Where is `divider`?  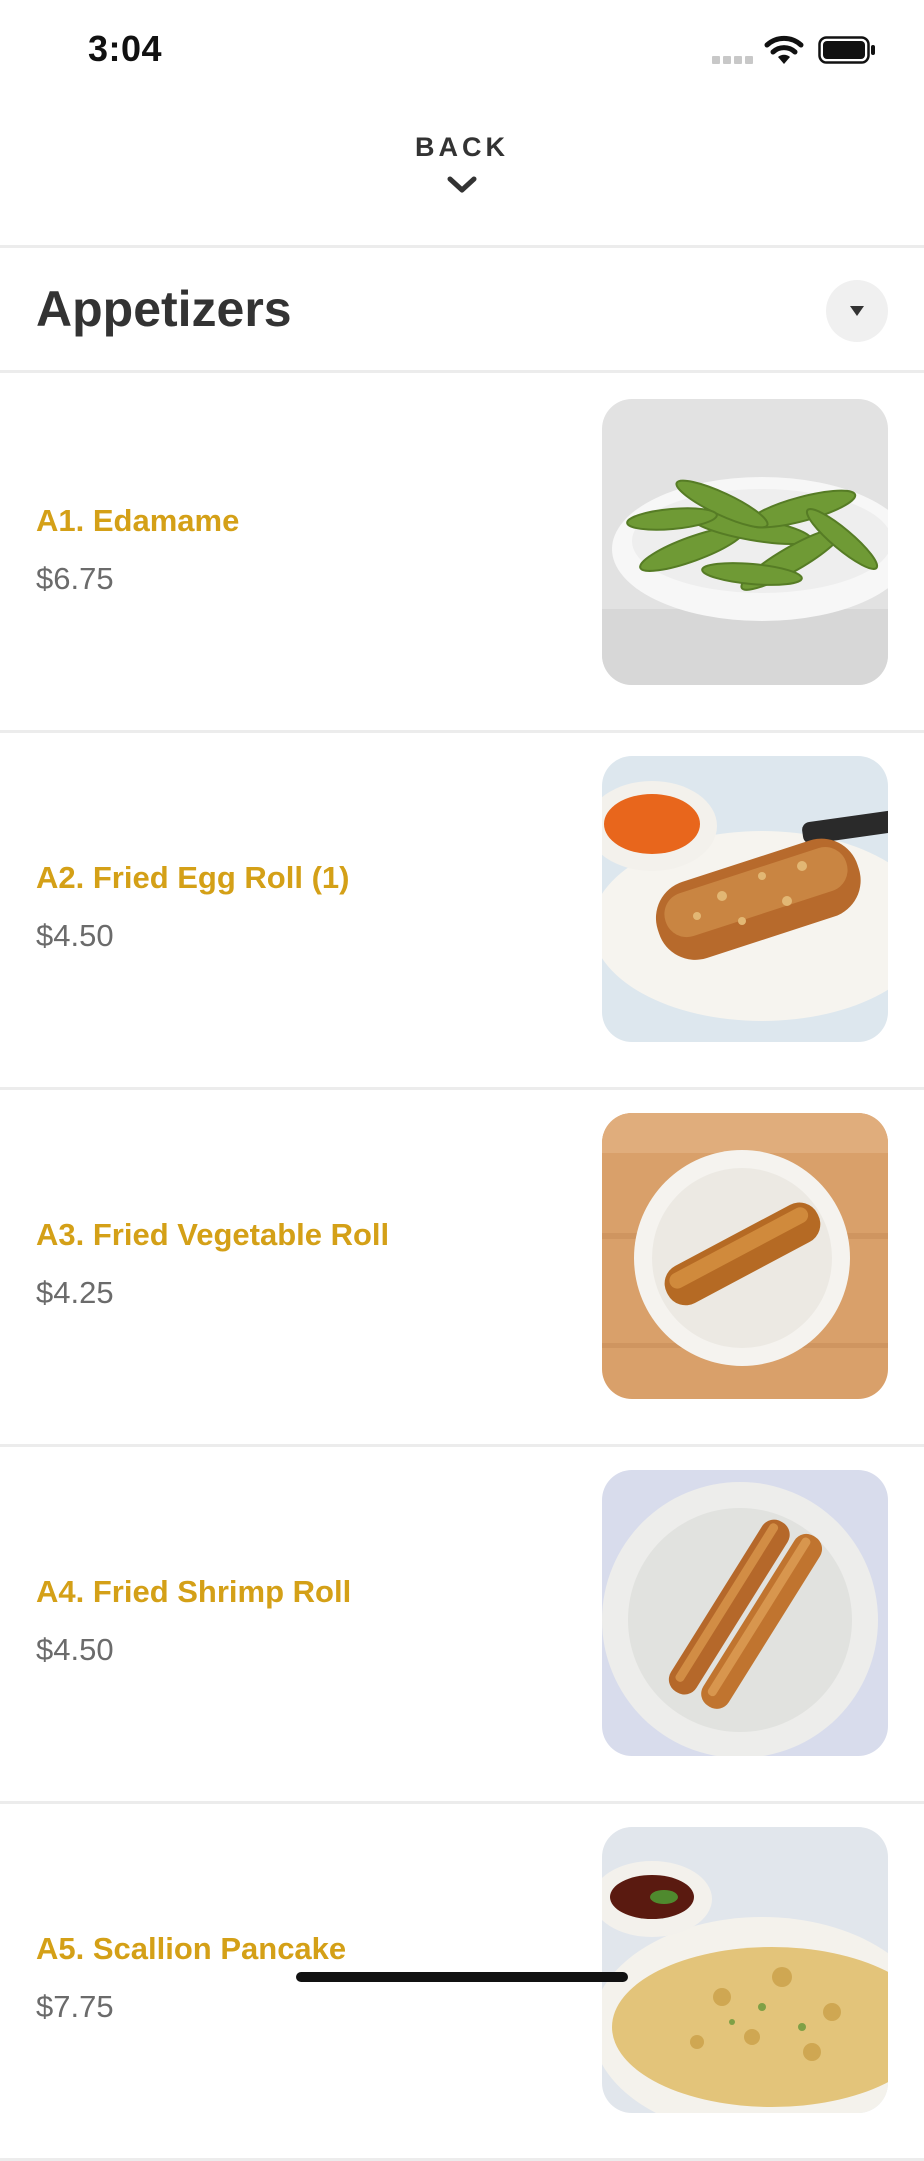
divider is located at coordinates (462, 246).